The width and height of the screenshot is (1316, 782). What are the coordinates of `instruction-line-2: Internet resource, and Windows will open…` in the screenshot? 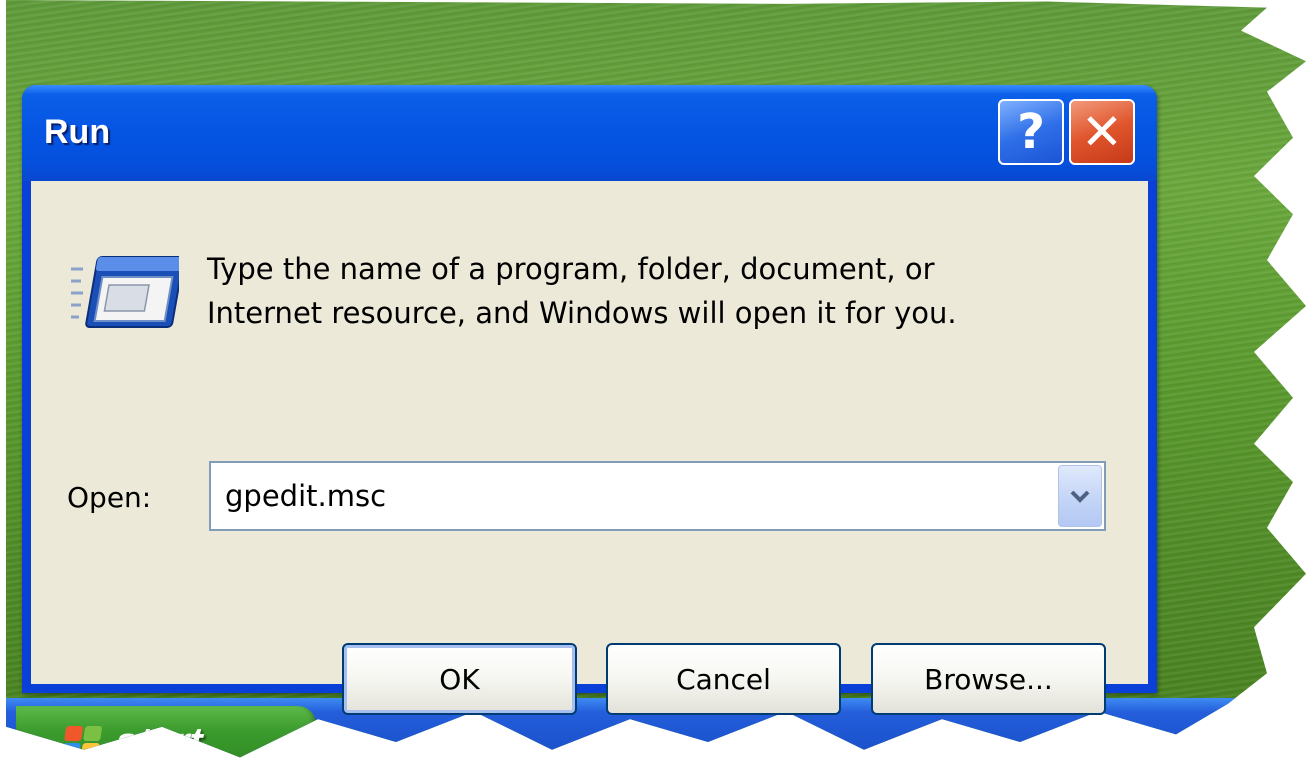 It's located at (582, 313).